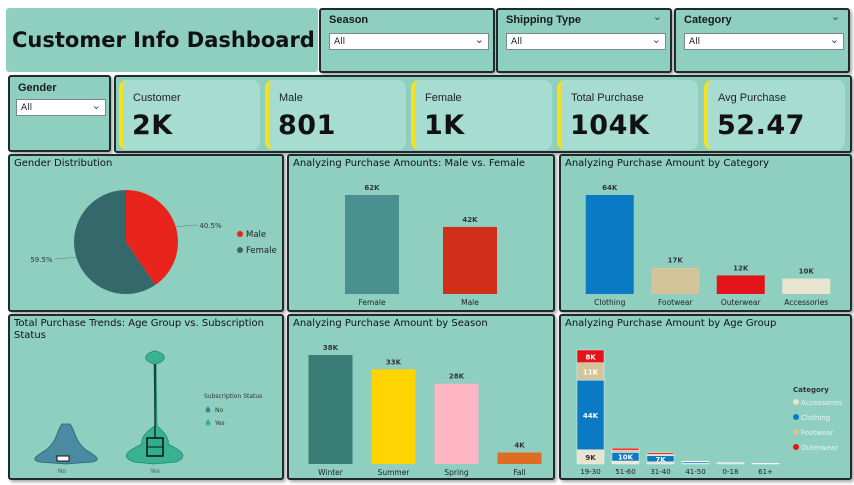 The height and width of the screenshot is (485, 854). Describe the element at coordinates (456, 472) in the screenshot. I see `tick-label: Spring` at that location.